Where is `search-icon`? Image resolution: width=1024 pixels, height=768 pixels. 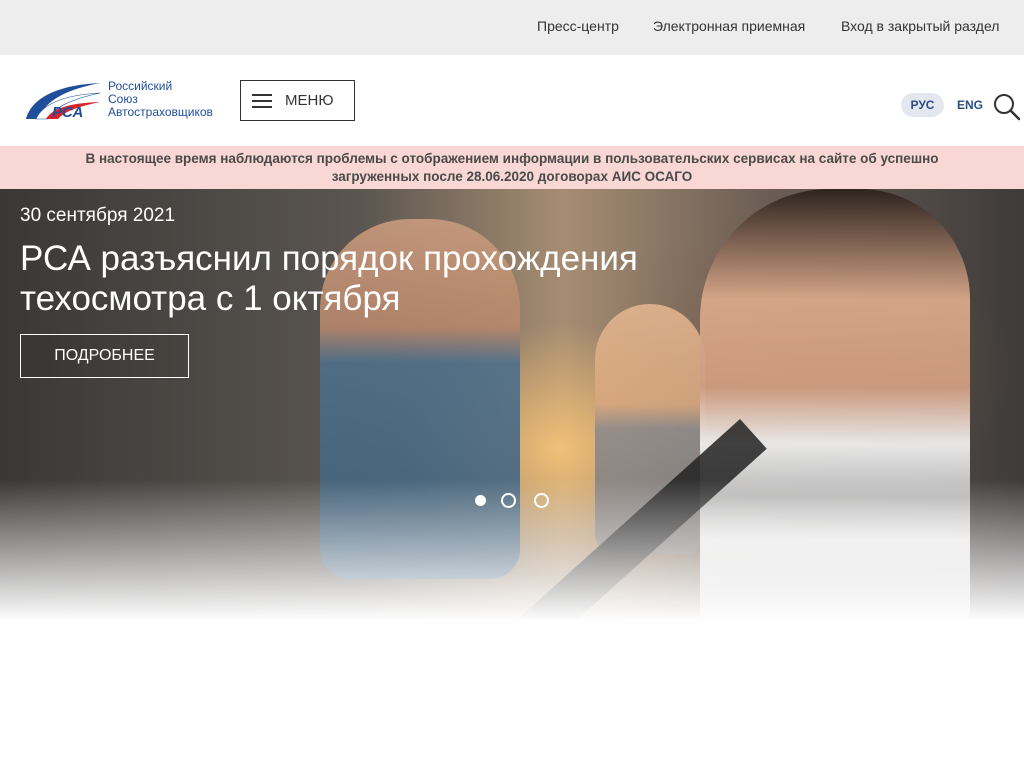 search-icon is located at coordinates (1007, 107).